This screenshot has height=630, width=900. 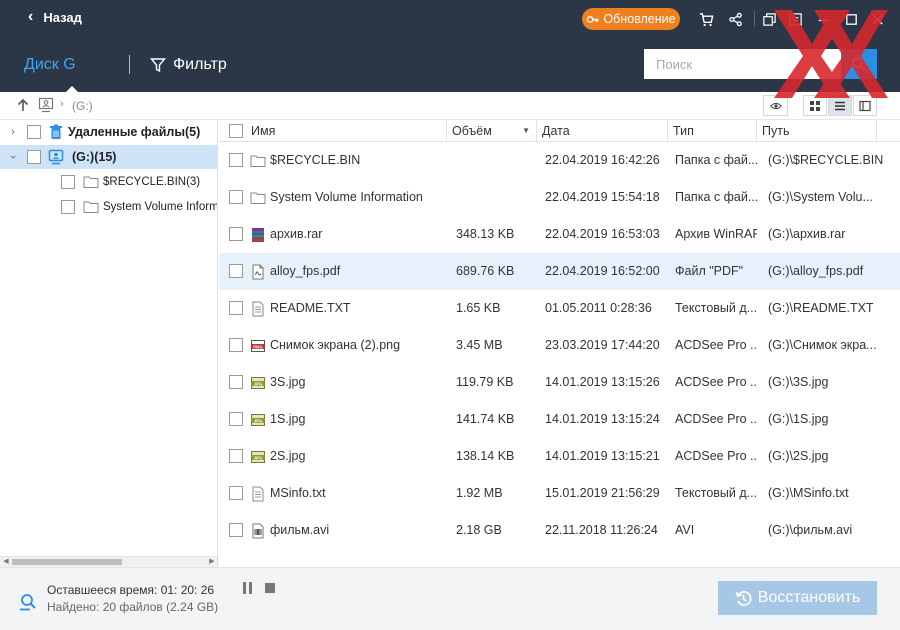 I want to click on close-icon, so click(x=877, y=19).